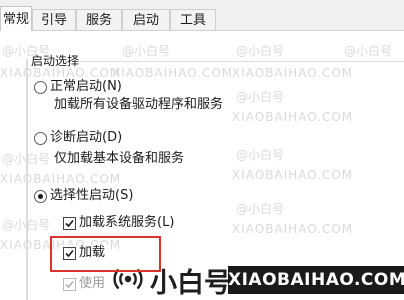 Image resolution: width=404 pixels, height=300 pixels. I want to click on group-title: 启动选择, so click(55, 61).